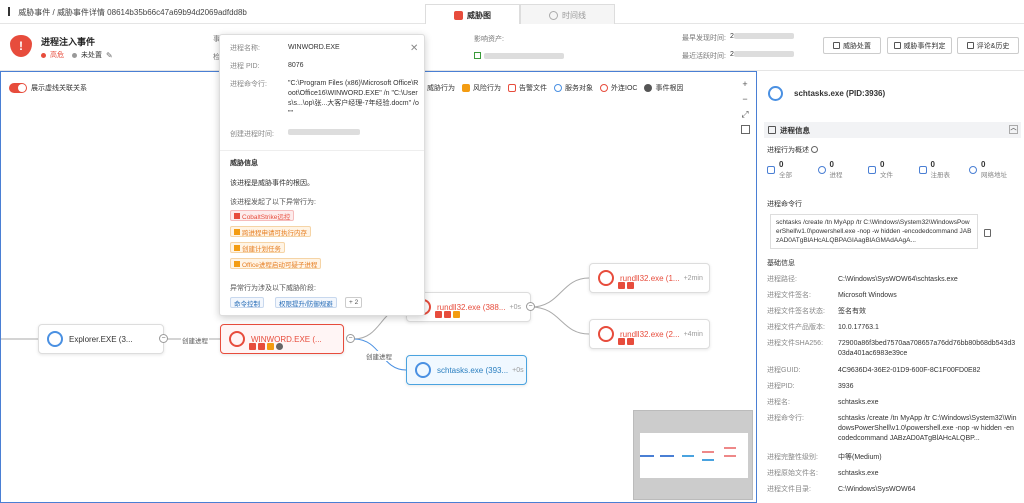 Image resolution: width=1024 pixels, height=503 pixels. I want to click on node-time: +4min, so click(693, 334).